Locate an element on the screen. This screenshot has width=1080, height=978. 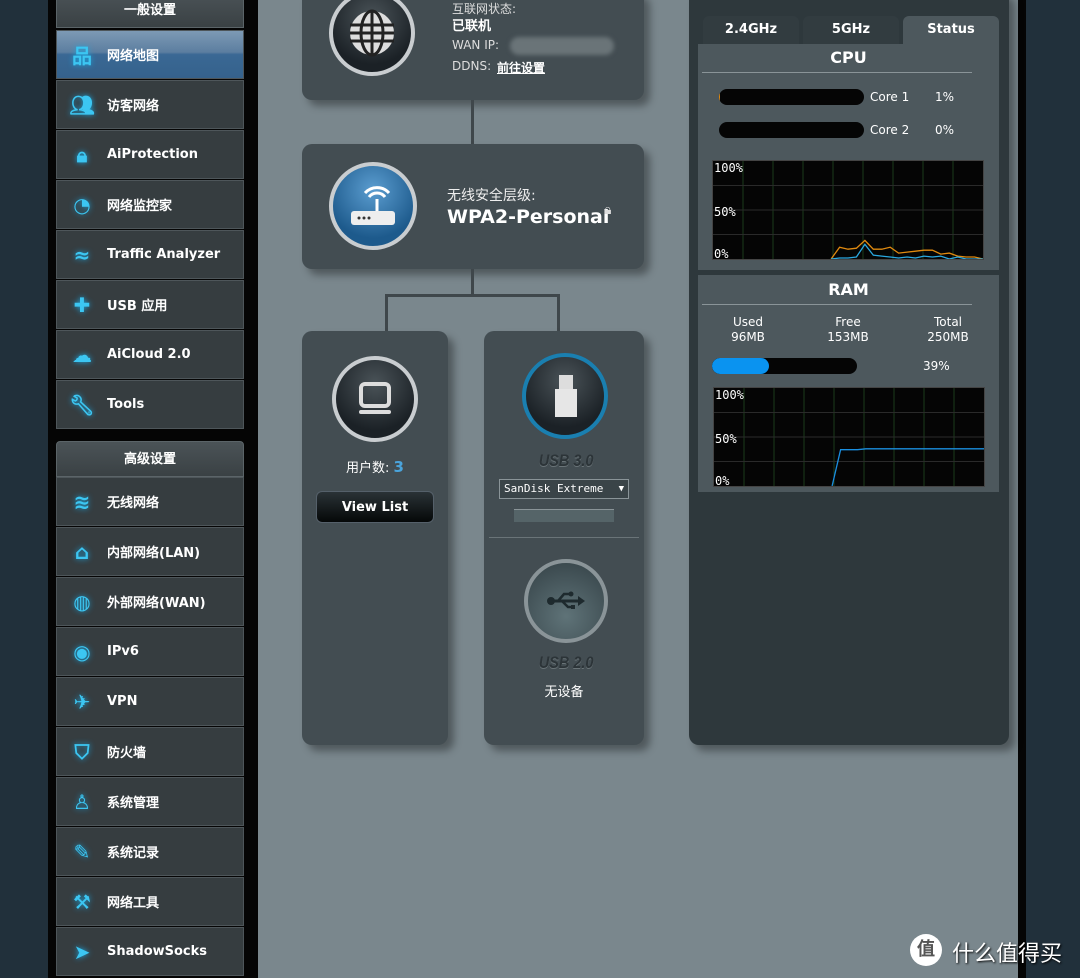
view-list-button: View List is located at coordinates (375, 507).